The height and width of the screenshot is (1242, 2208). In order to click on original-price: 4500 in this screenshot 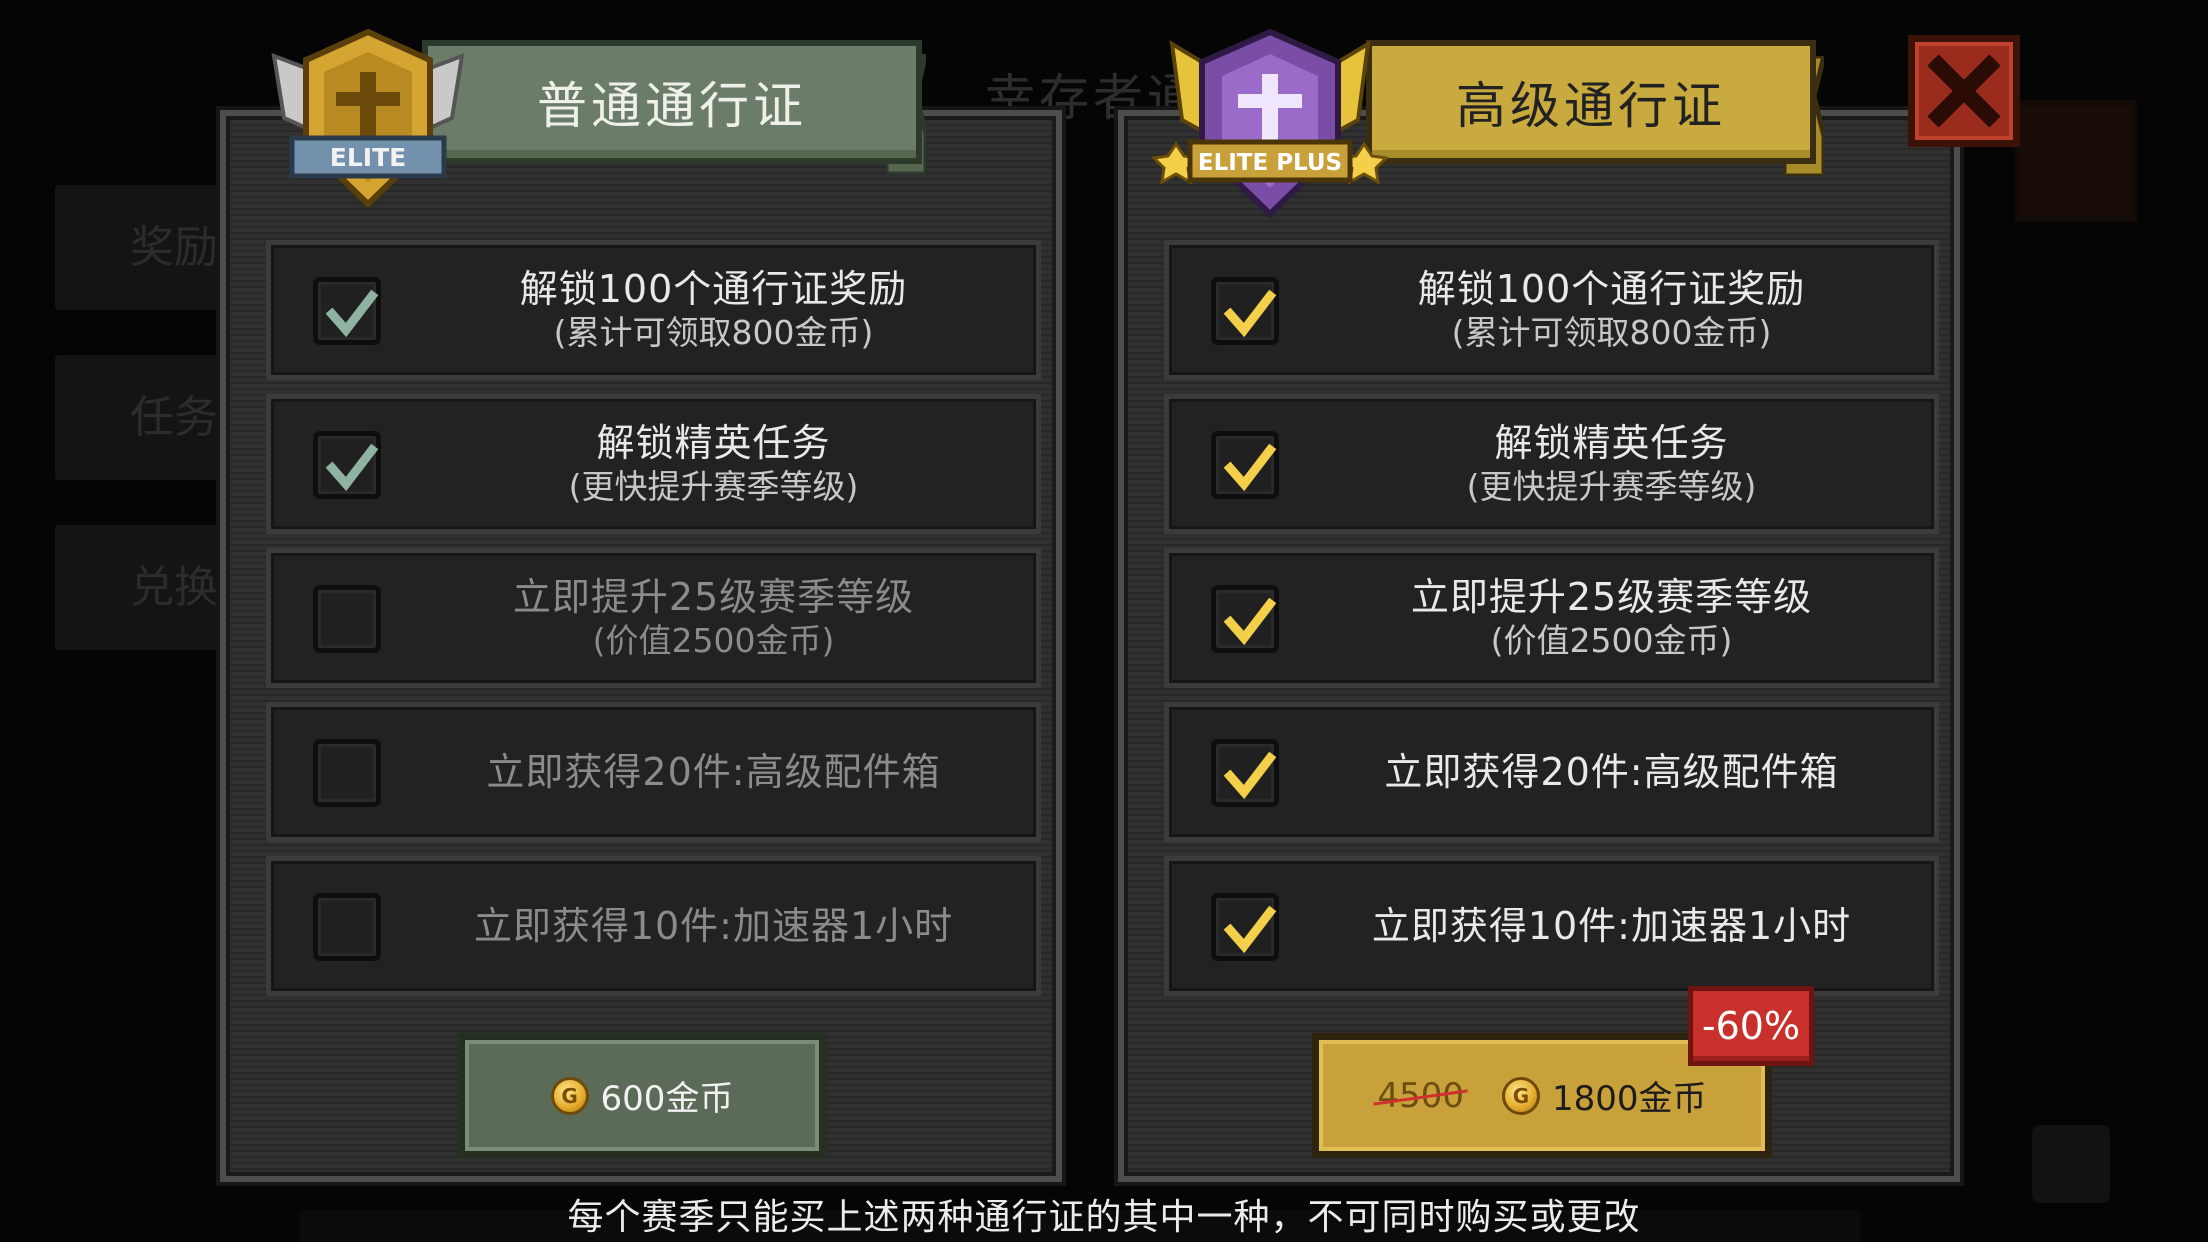, I will do `click(1420, 1095)`.